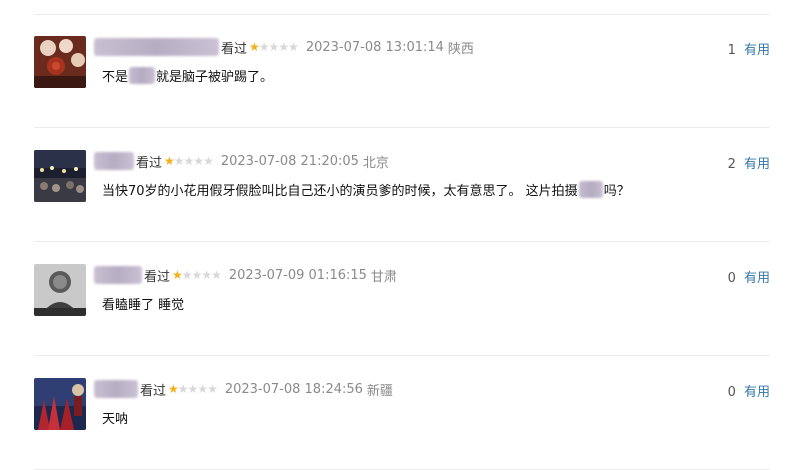 The height and width of the screenshot is (470, 800). I want to click on review-time: 2023-07-08 21:20:05, so click(289, 161).